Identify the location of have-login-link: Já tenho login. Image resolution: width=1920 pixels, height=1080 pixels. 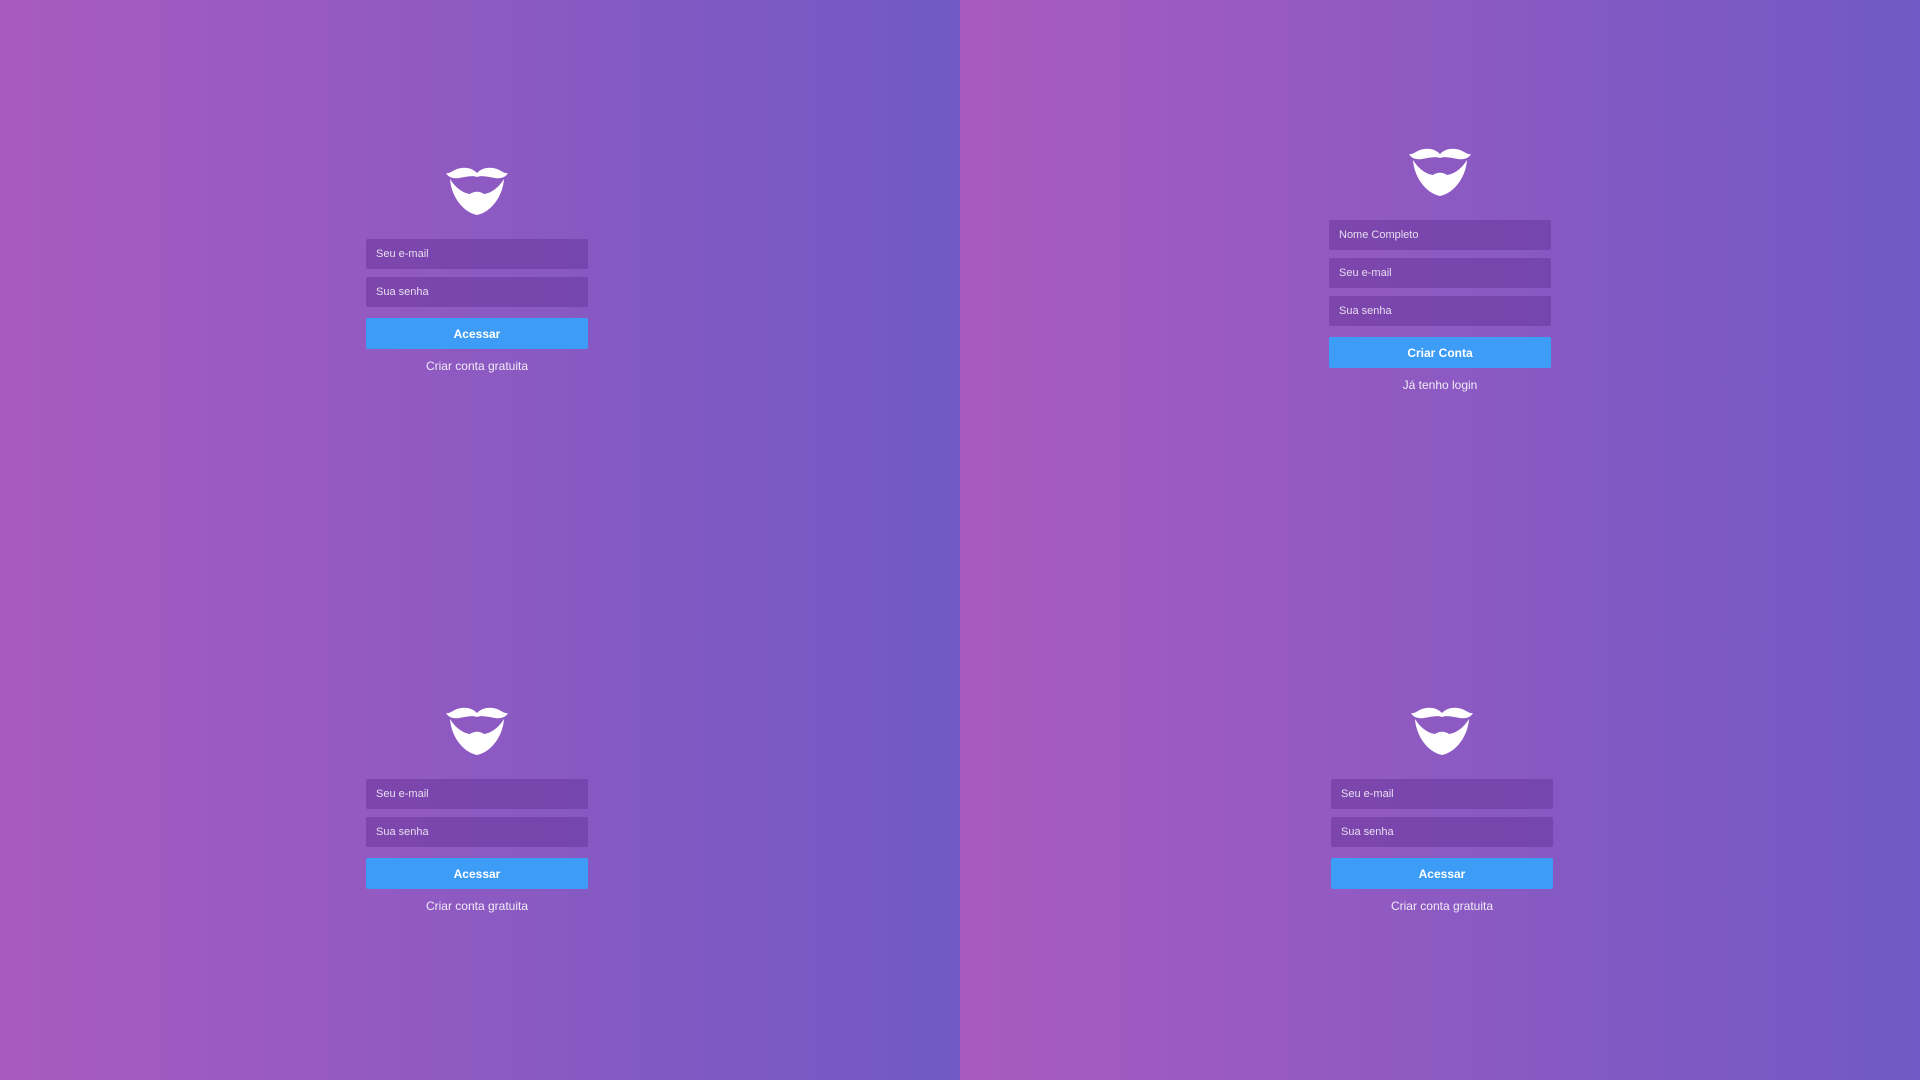
(1440, 385).